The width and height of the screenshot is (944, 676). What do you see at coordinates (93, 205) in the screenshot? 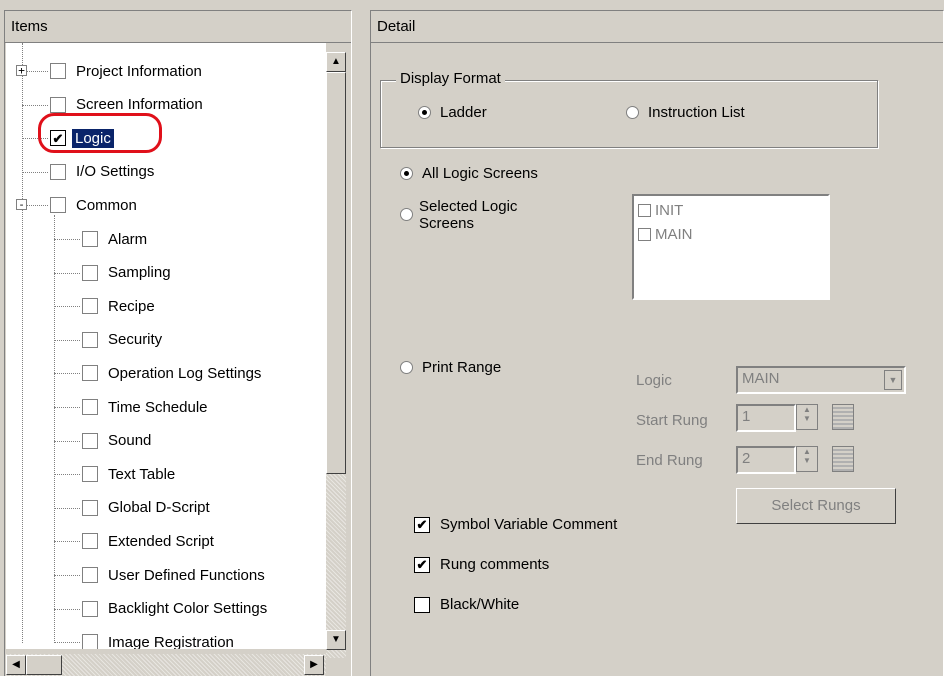
I see `tree-item: Common` at bounding box center [93, 205].